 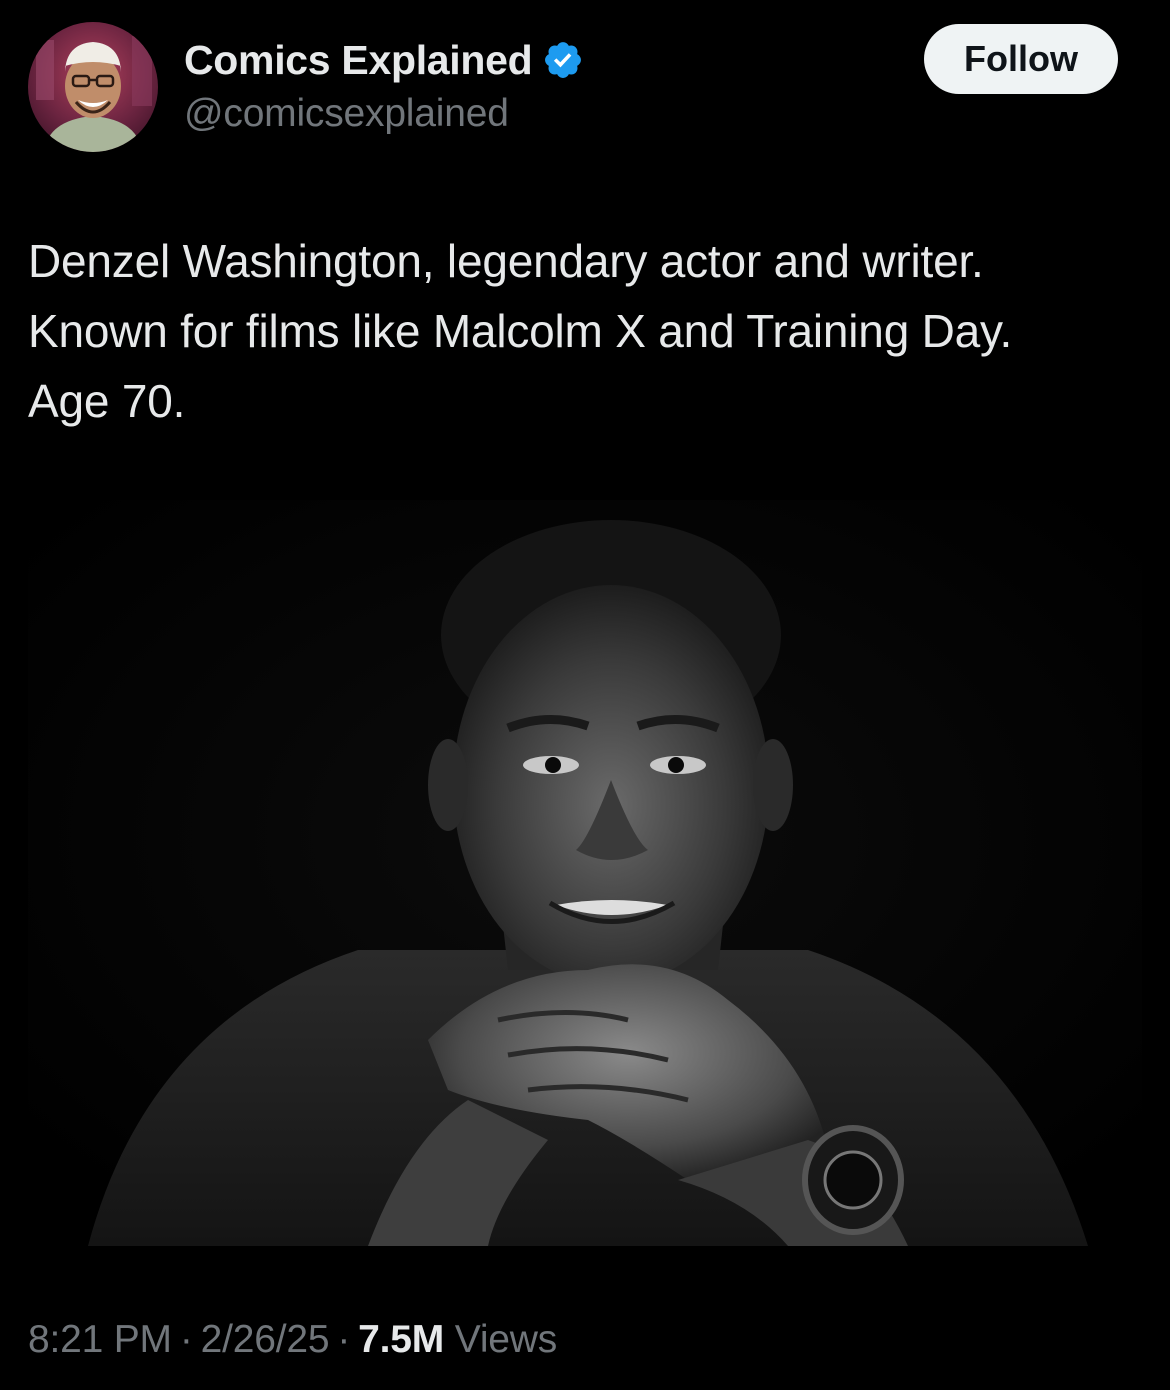 What do you see at coordinates (93, 87) in the screenshot?
I see `avatar` at bounding box center [93, 87].